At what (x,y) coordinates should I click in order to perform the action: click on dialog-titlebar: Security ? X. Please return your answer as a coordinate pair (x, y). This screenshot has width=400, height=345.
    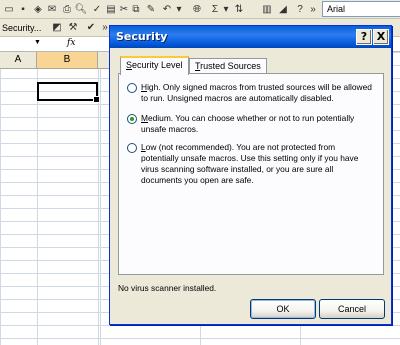
    Looking at the image, I should click on (250, 37).